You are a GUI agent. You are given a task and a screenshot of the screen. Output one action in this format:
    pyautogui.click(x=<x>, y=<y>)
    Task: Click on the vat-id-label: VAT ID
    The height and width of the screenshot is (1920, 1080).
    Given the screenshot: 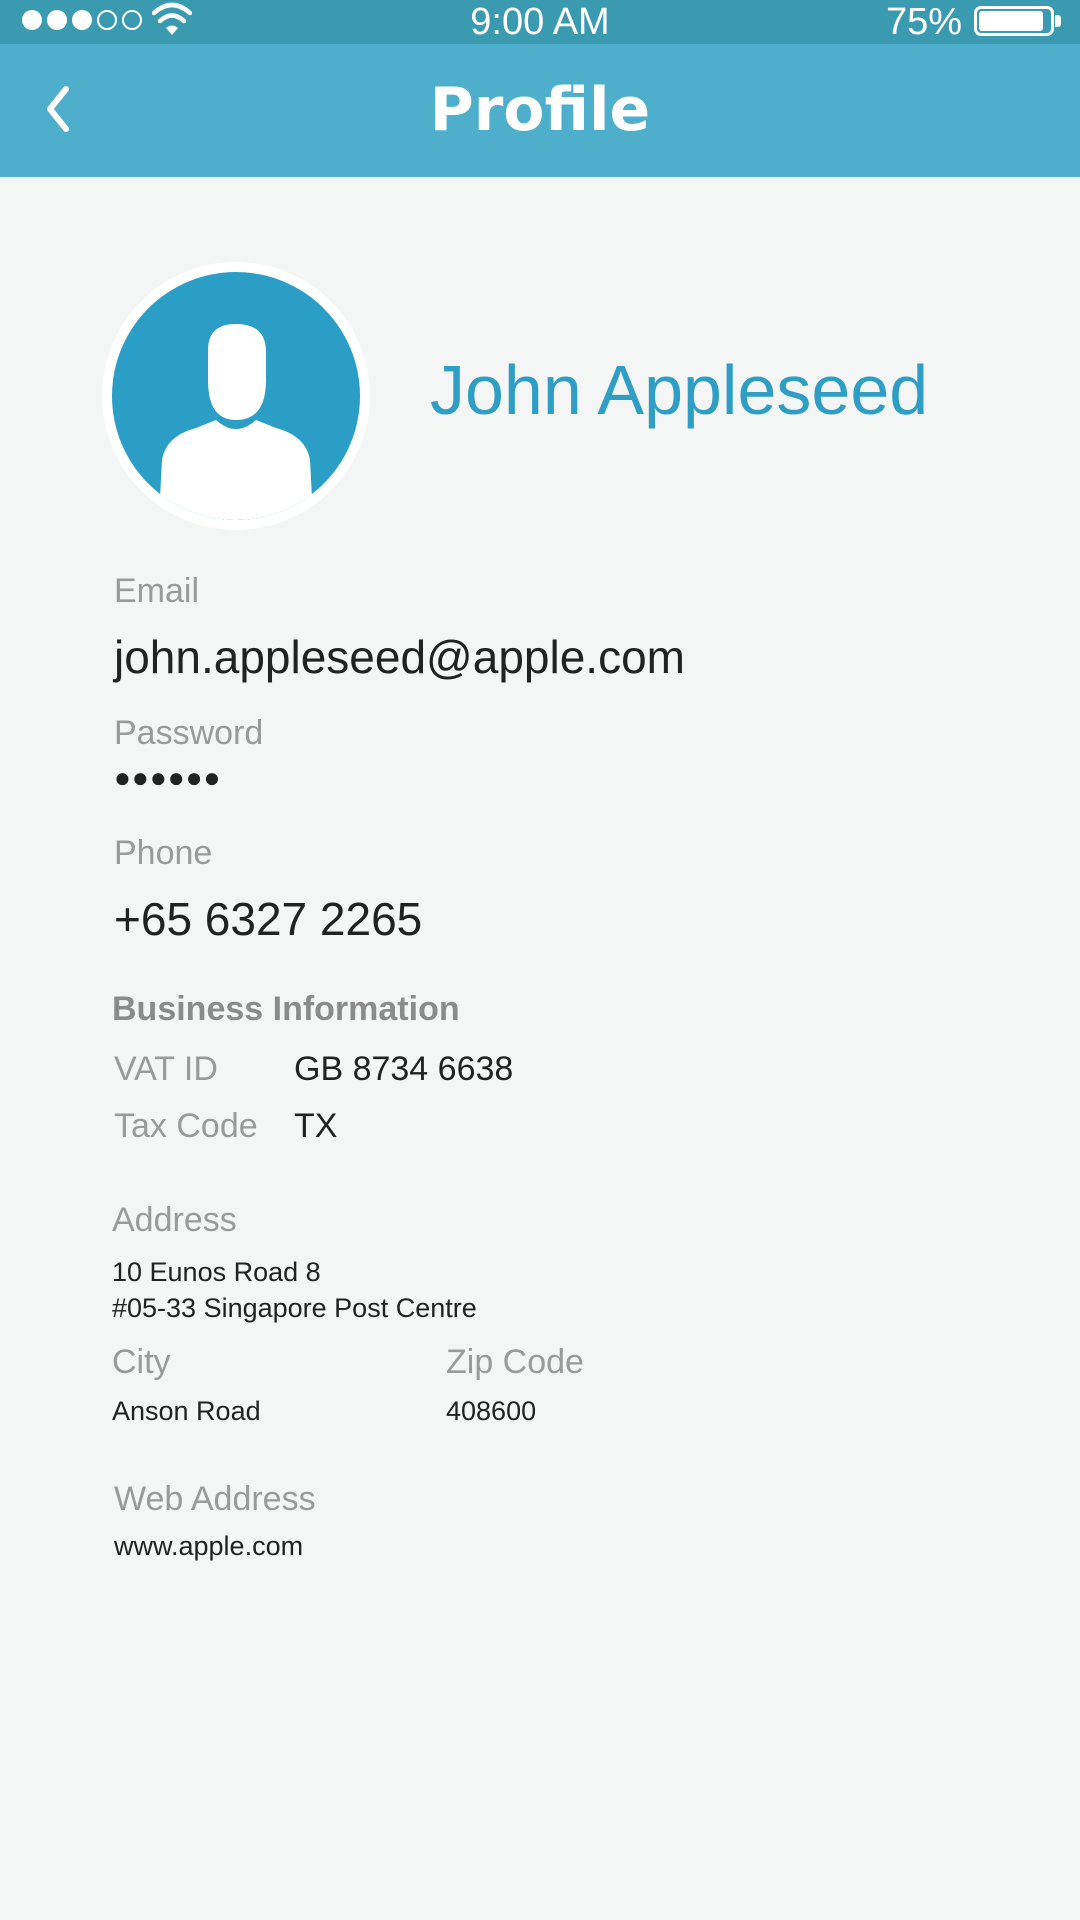 What is the action you would take?
    pyautogui.click(x=166, y=1069)
    